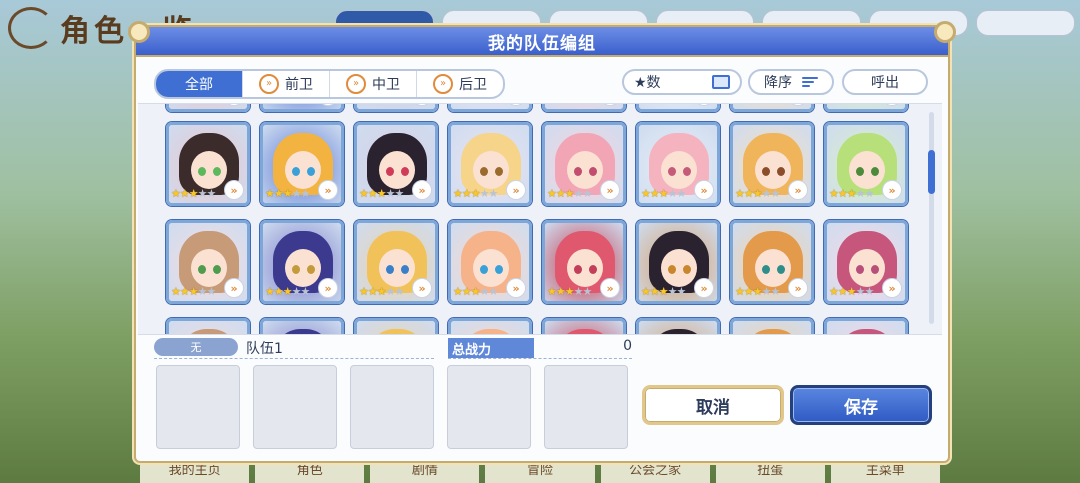 The image size is (1080, 483). What do you see at coordinates (491, 348) in the screenshot?
I see `total-power-label: 总战力` at bounding box center [491, 348].